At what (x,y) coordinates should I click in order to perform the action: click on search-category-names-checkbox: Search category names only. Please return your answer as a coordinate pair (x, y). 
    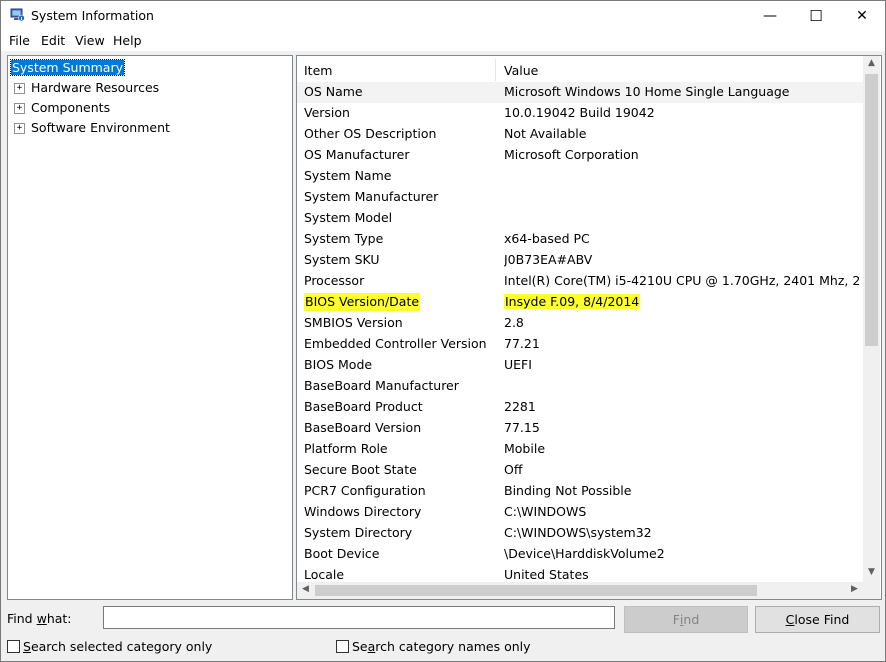
    Looking at the image, I should click on (433, 646).